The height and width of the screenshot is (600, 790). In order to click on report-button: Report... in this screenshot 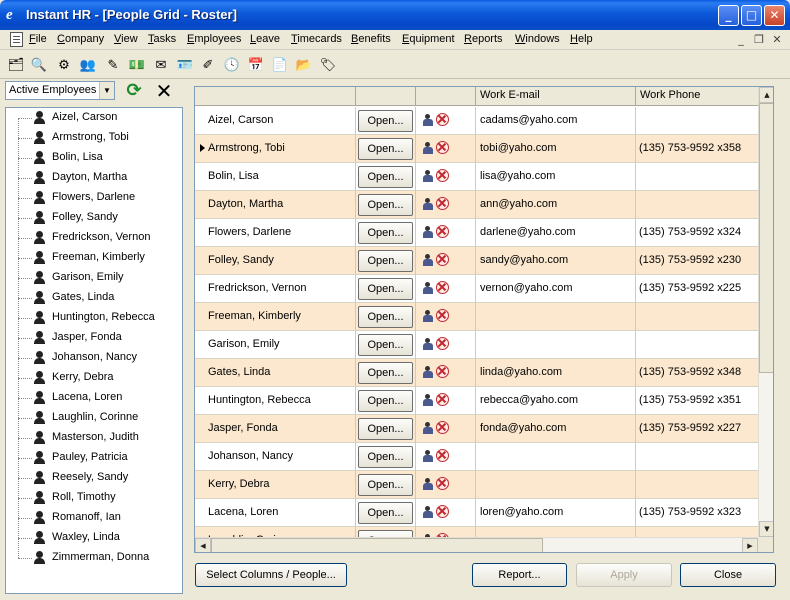, I will do `click(519, 575)`.